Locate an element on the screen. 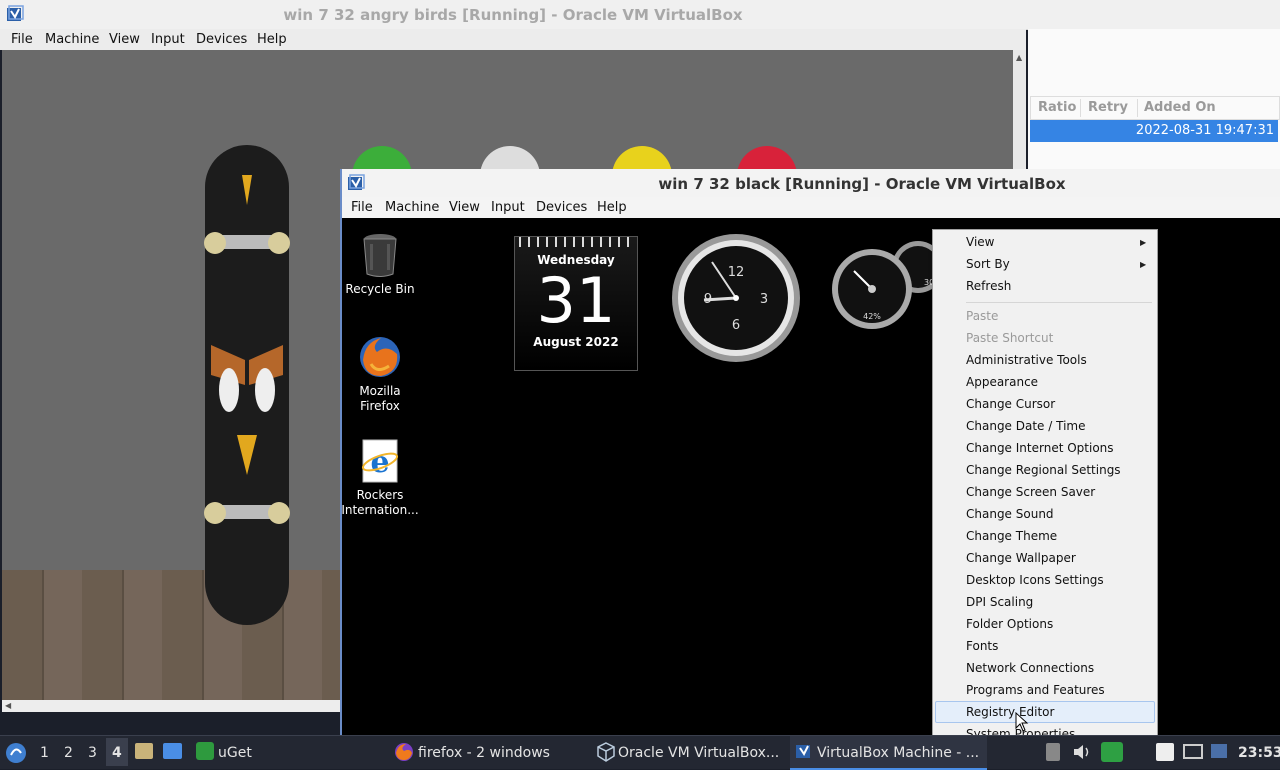 This screenshot has width=1280, height=770. table-row: 2022-08-31 19:47:31 is located at coordinates (1154, 131).